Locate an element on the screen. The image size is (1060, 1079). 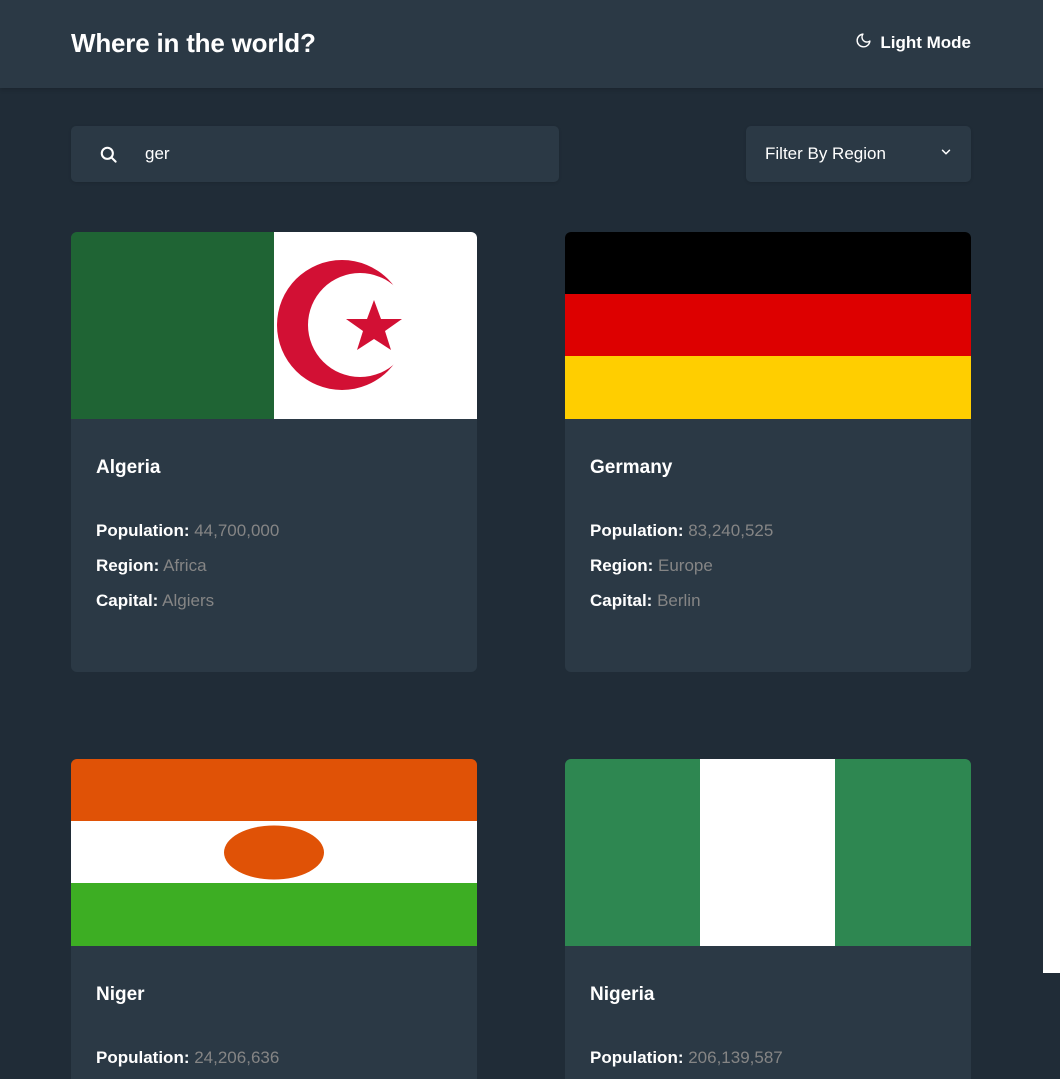
region-filter-dropdown: Filter By Region is located at coordinates (858, 154).